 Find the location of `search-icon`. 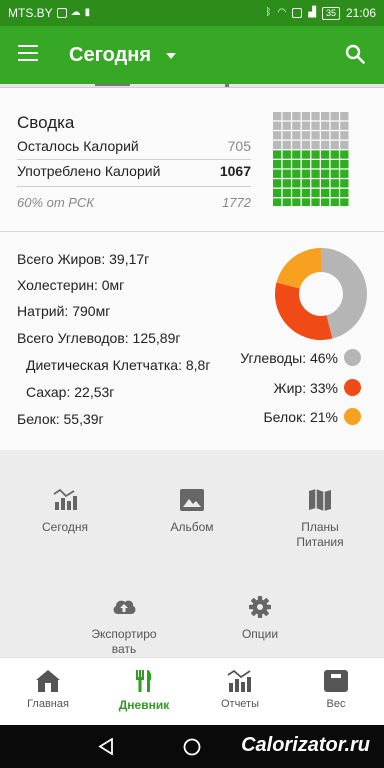

search-icon is located at coordinates (355, 54).